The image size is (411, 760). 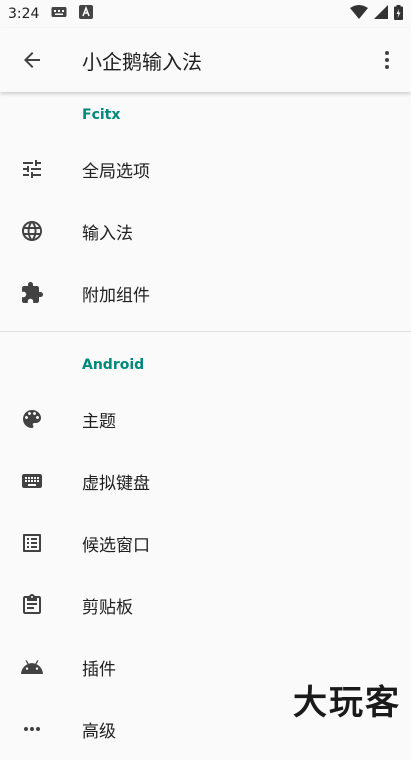 I want to click on back-button, so click(x=32, y=60).